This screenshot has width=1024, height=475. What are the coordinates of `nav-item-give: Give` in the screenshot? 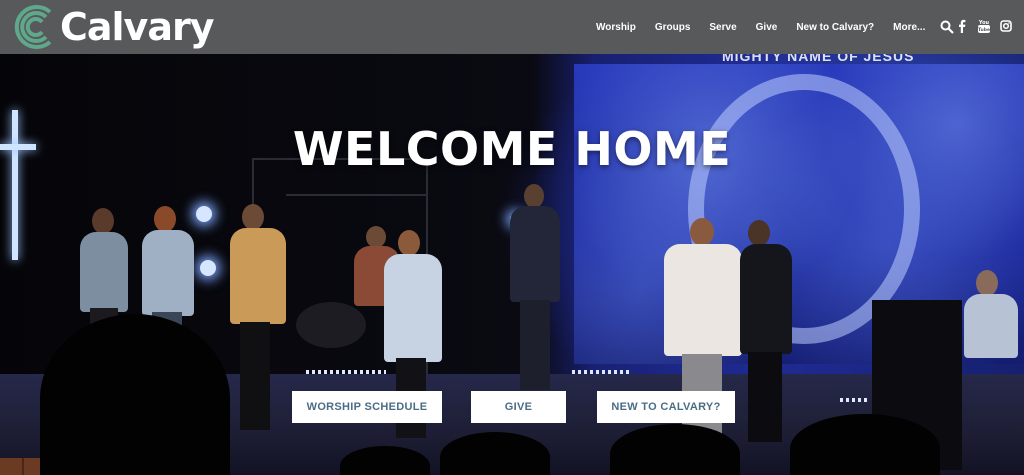 It's located at (767, 27).